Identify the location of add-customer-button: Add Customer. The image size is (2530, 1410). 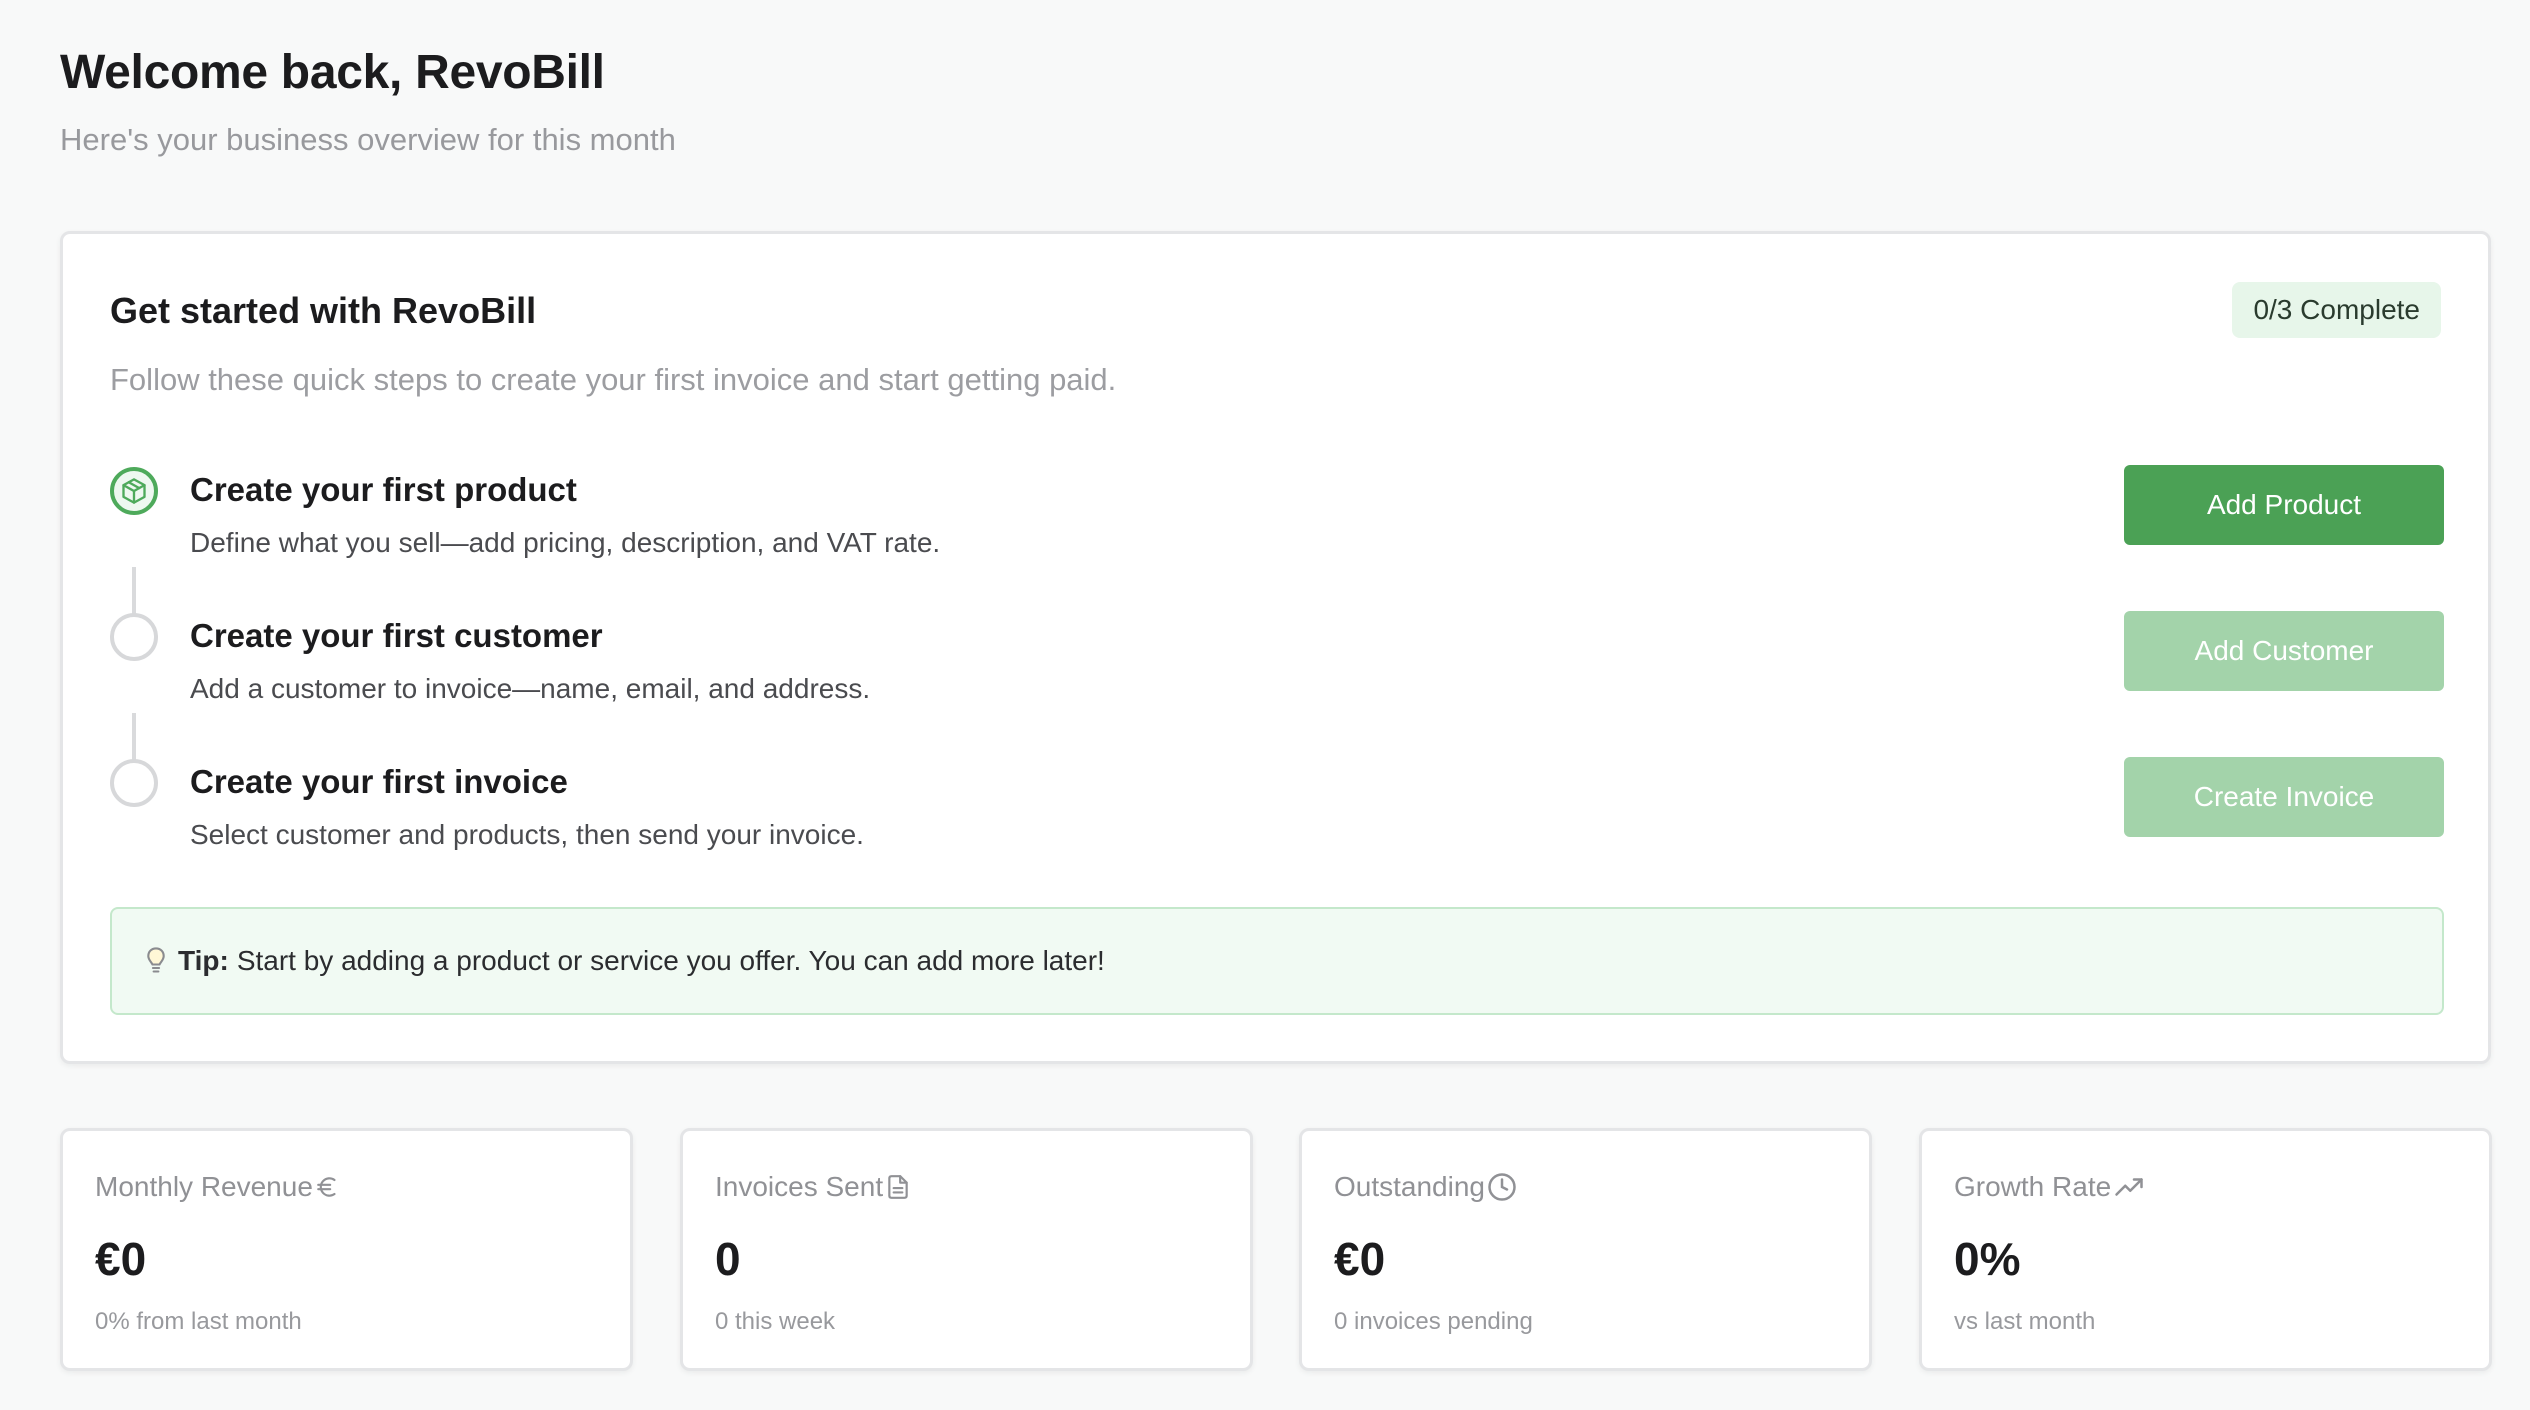
(2284, 651).